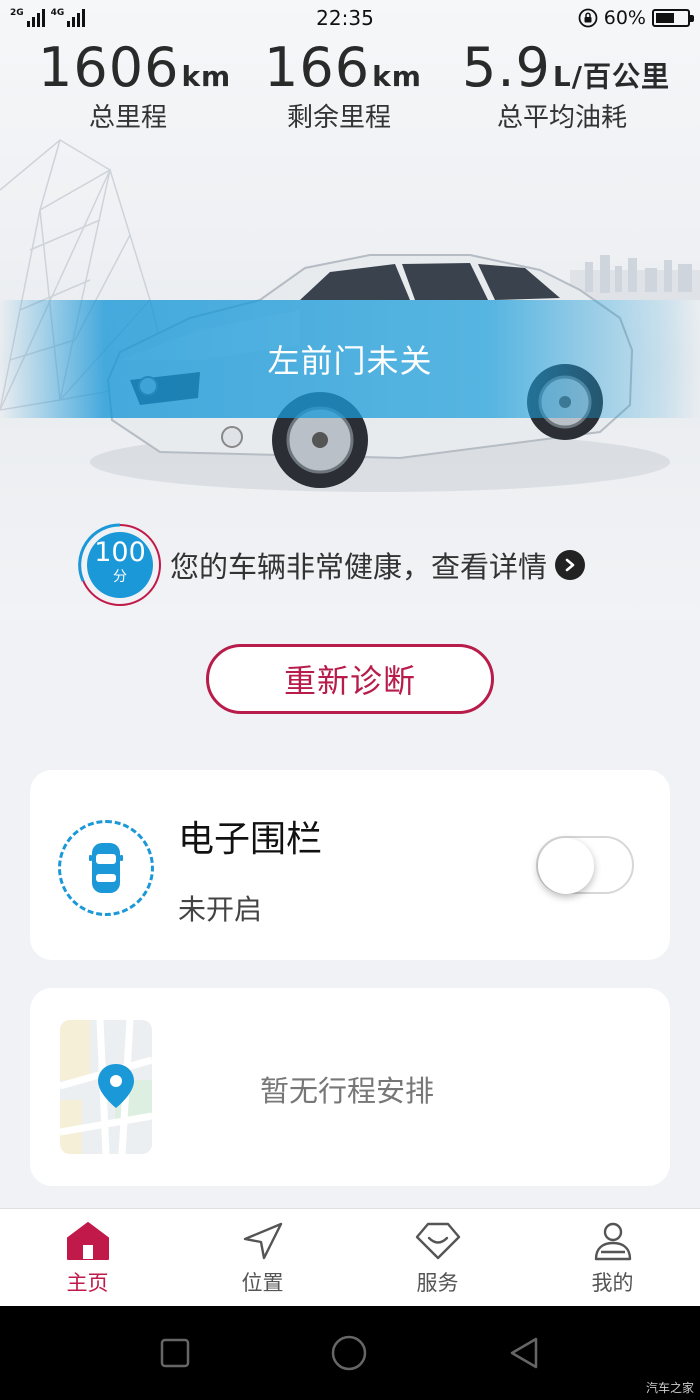  What do you see at coordinates (87, 1283) in the screenshot?
I see `tab-home-label: 主页` at bounding box center [87, 1283].